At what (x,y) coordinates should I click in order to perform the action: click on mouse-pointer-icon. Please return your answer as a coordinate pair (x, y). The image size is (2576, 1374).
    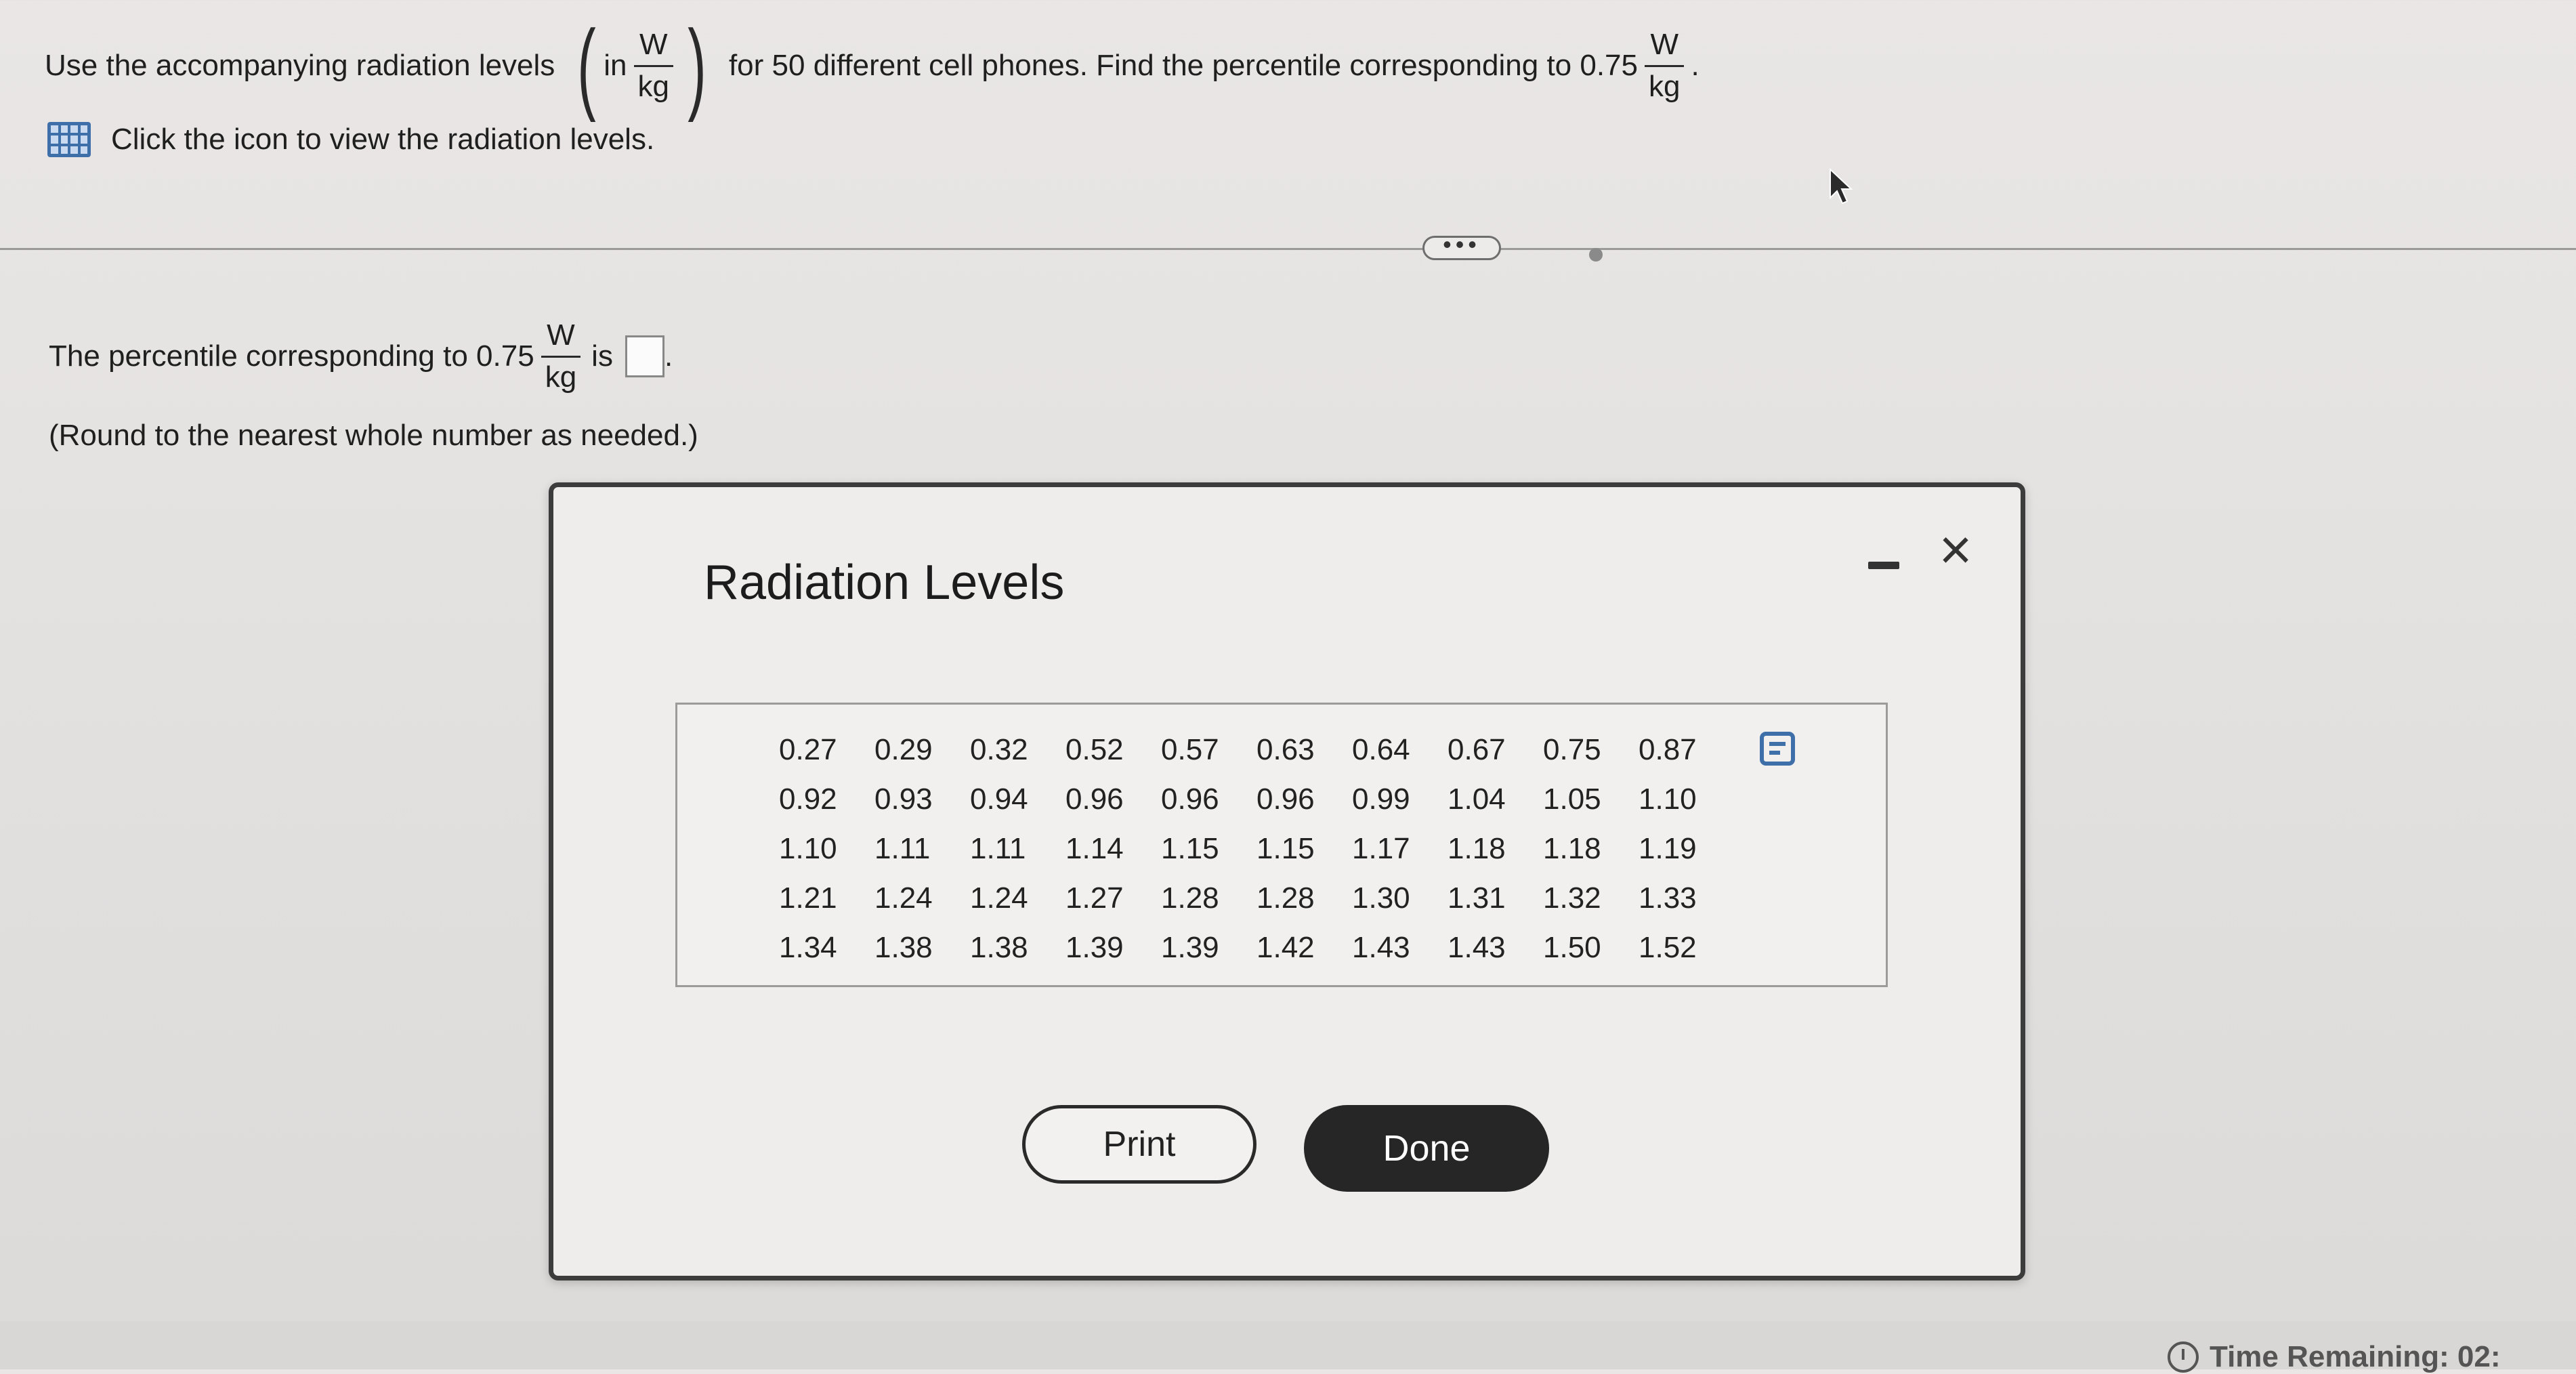
    Looking at the image, I should click on (1842, 187).